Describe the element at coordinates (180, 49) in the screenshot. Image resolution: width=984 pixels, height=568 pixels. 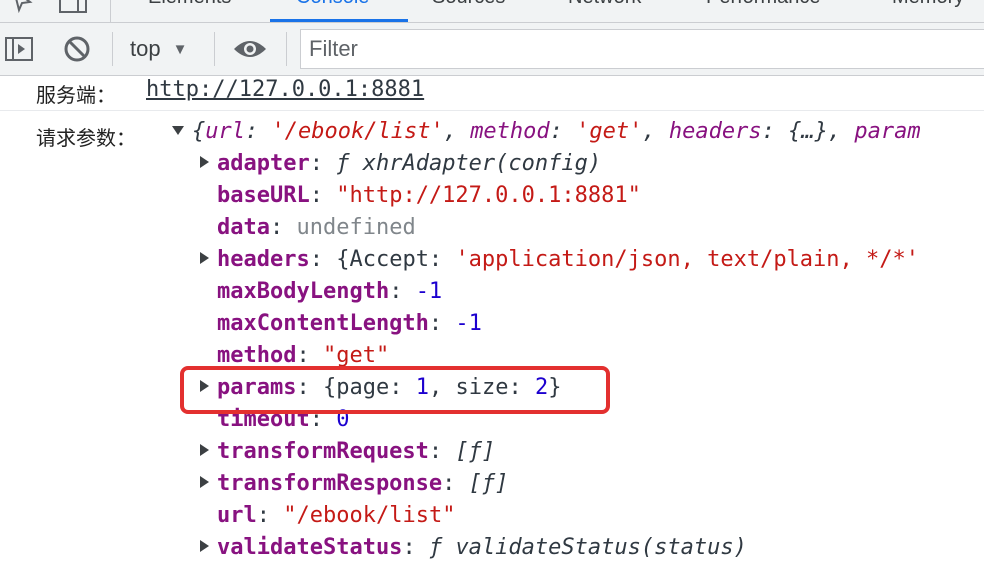
I see `chevron-down-icon: ▼` at that location.